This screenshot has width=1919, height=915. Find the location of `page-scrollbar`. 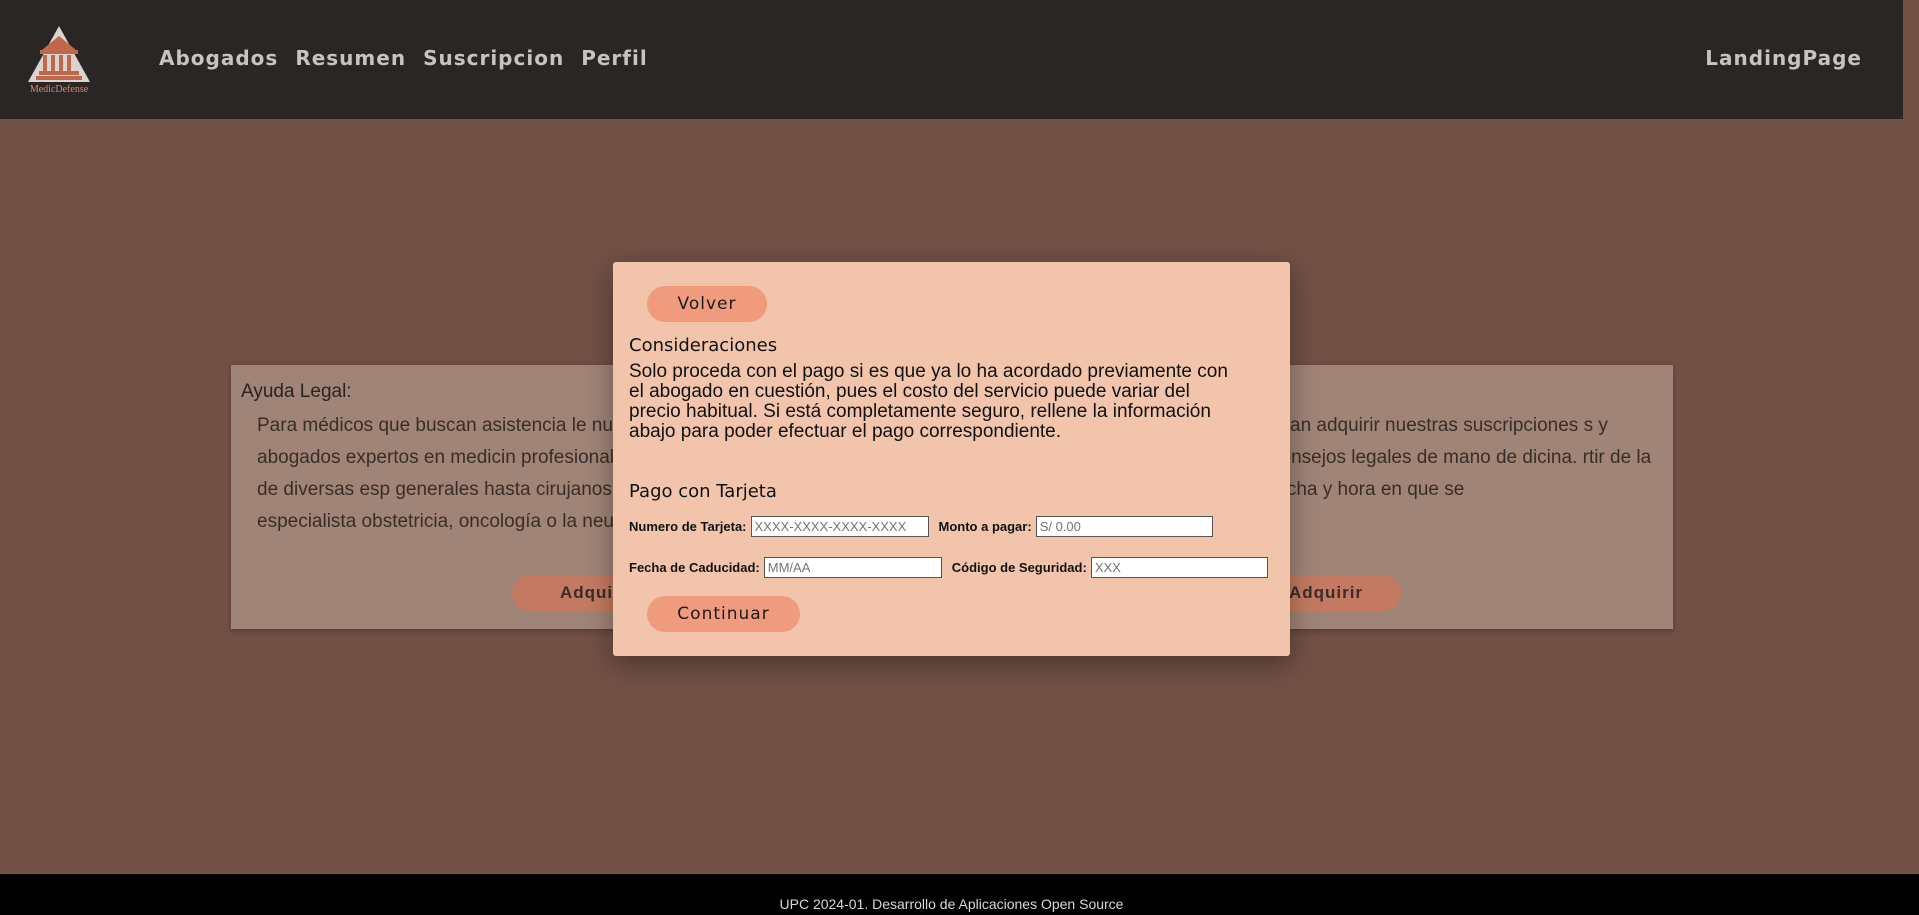

page-scrollbar is located at coordinates (1911, 437).